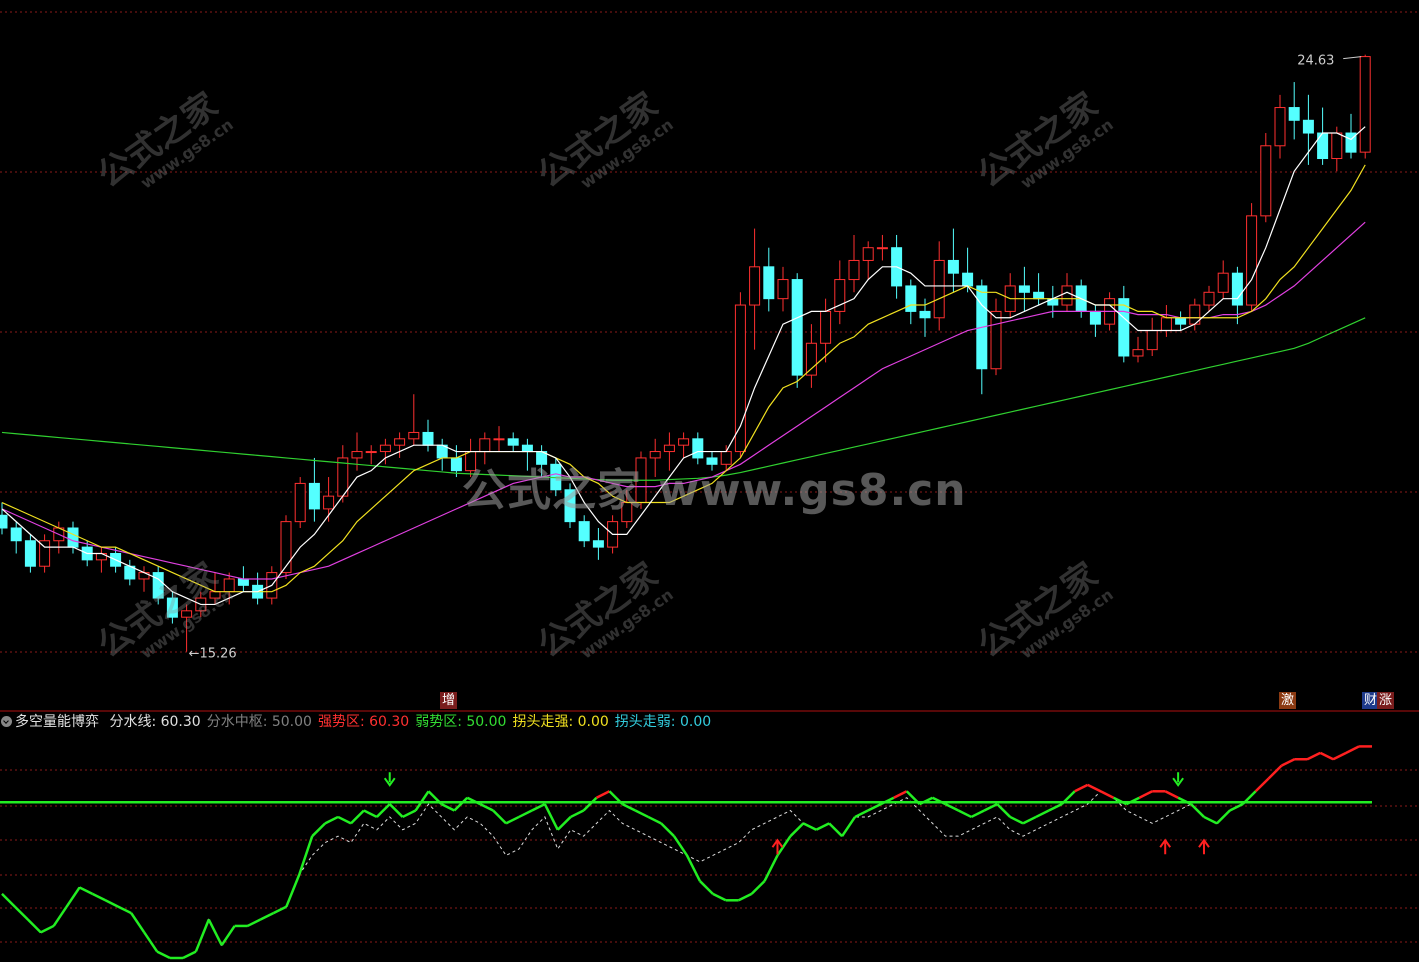 This screenshot has height=962, width=1419. What do you see at coordinates (6, 721) in the screenshot?
I see `collapse-chevron-icon` at bounding box center [6, 721].